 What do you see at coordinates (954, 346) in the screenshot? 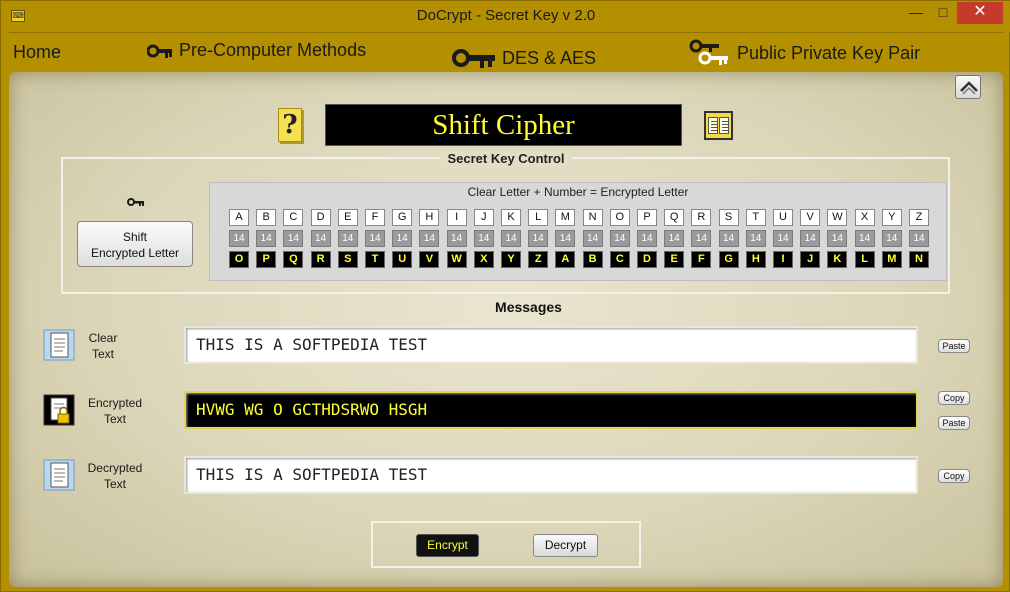
I see `paste-clear-button: Paste` at bounding box center [954, 346].